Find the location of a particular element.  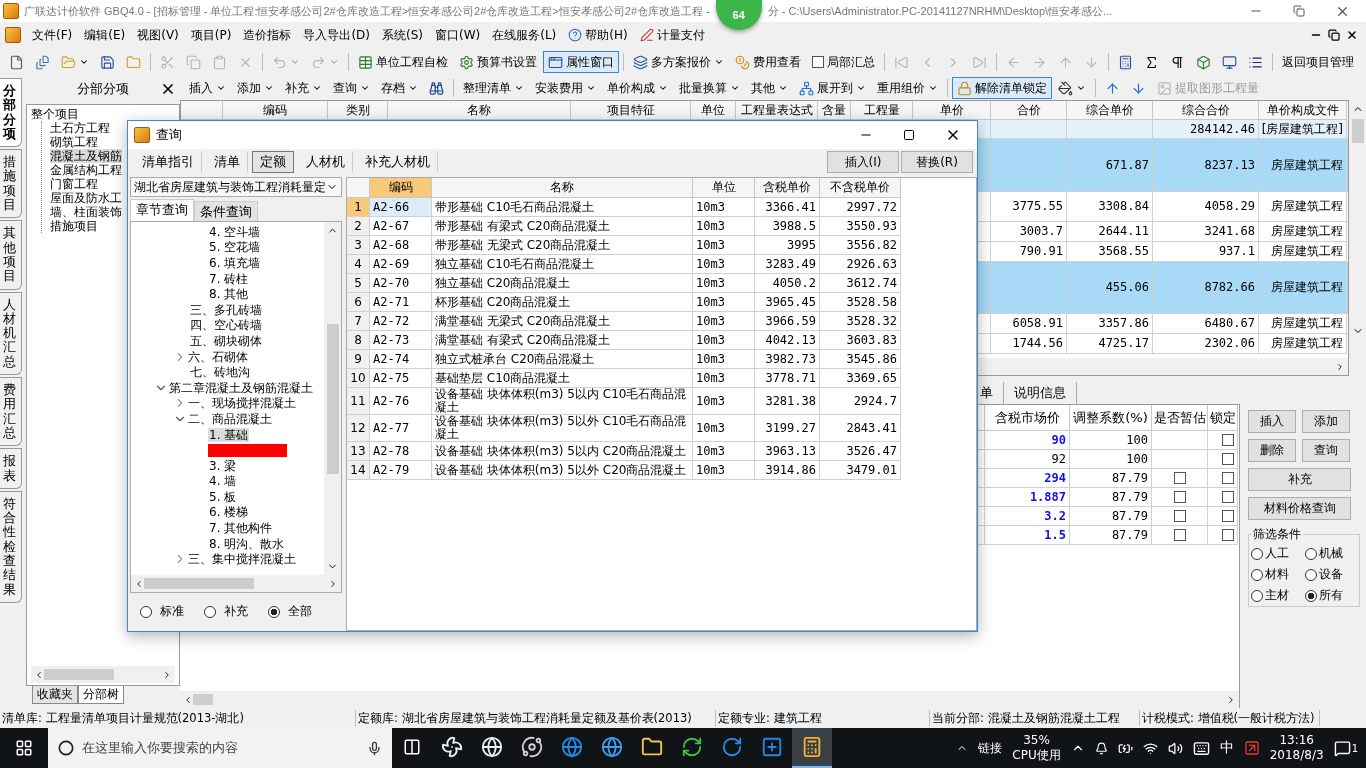

column-header: 类别 is located at coordinates (358, 110).